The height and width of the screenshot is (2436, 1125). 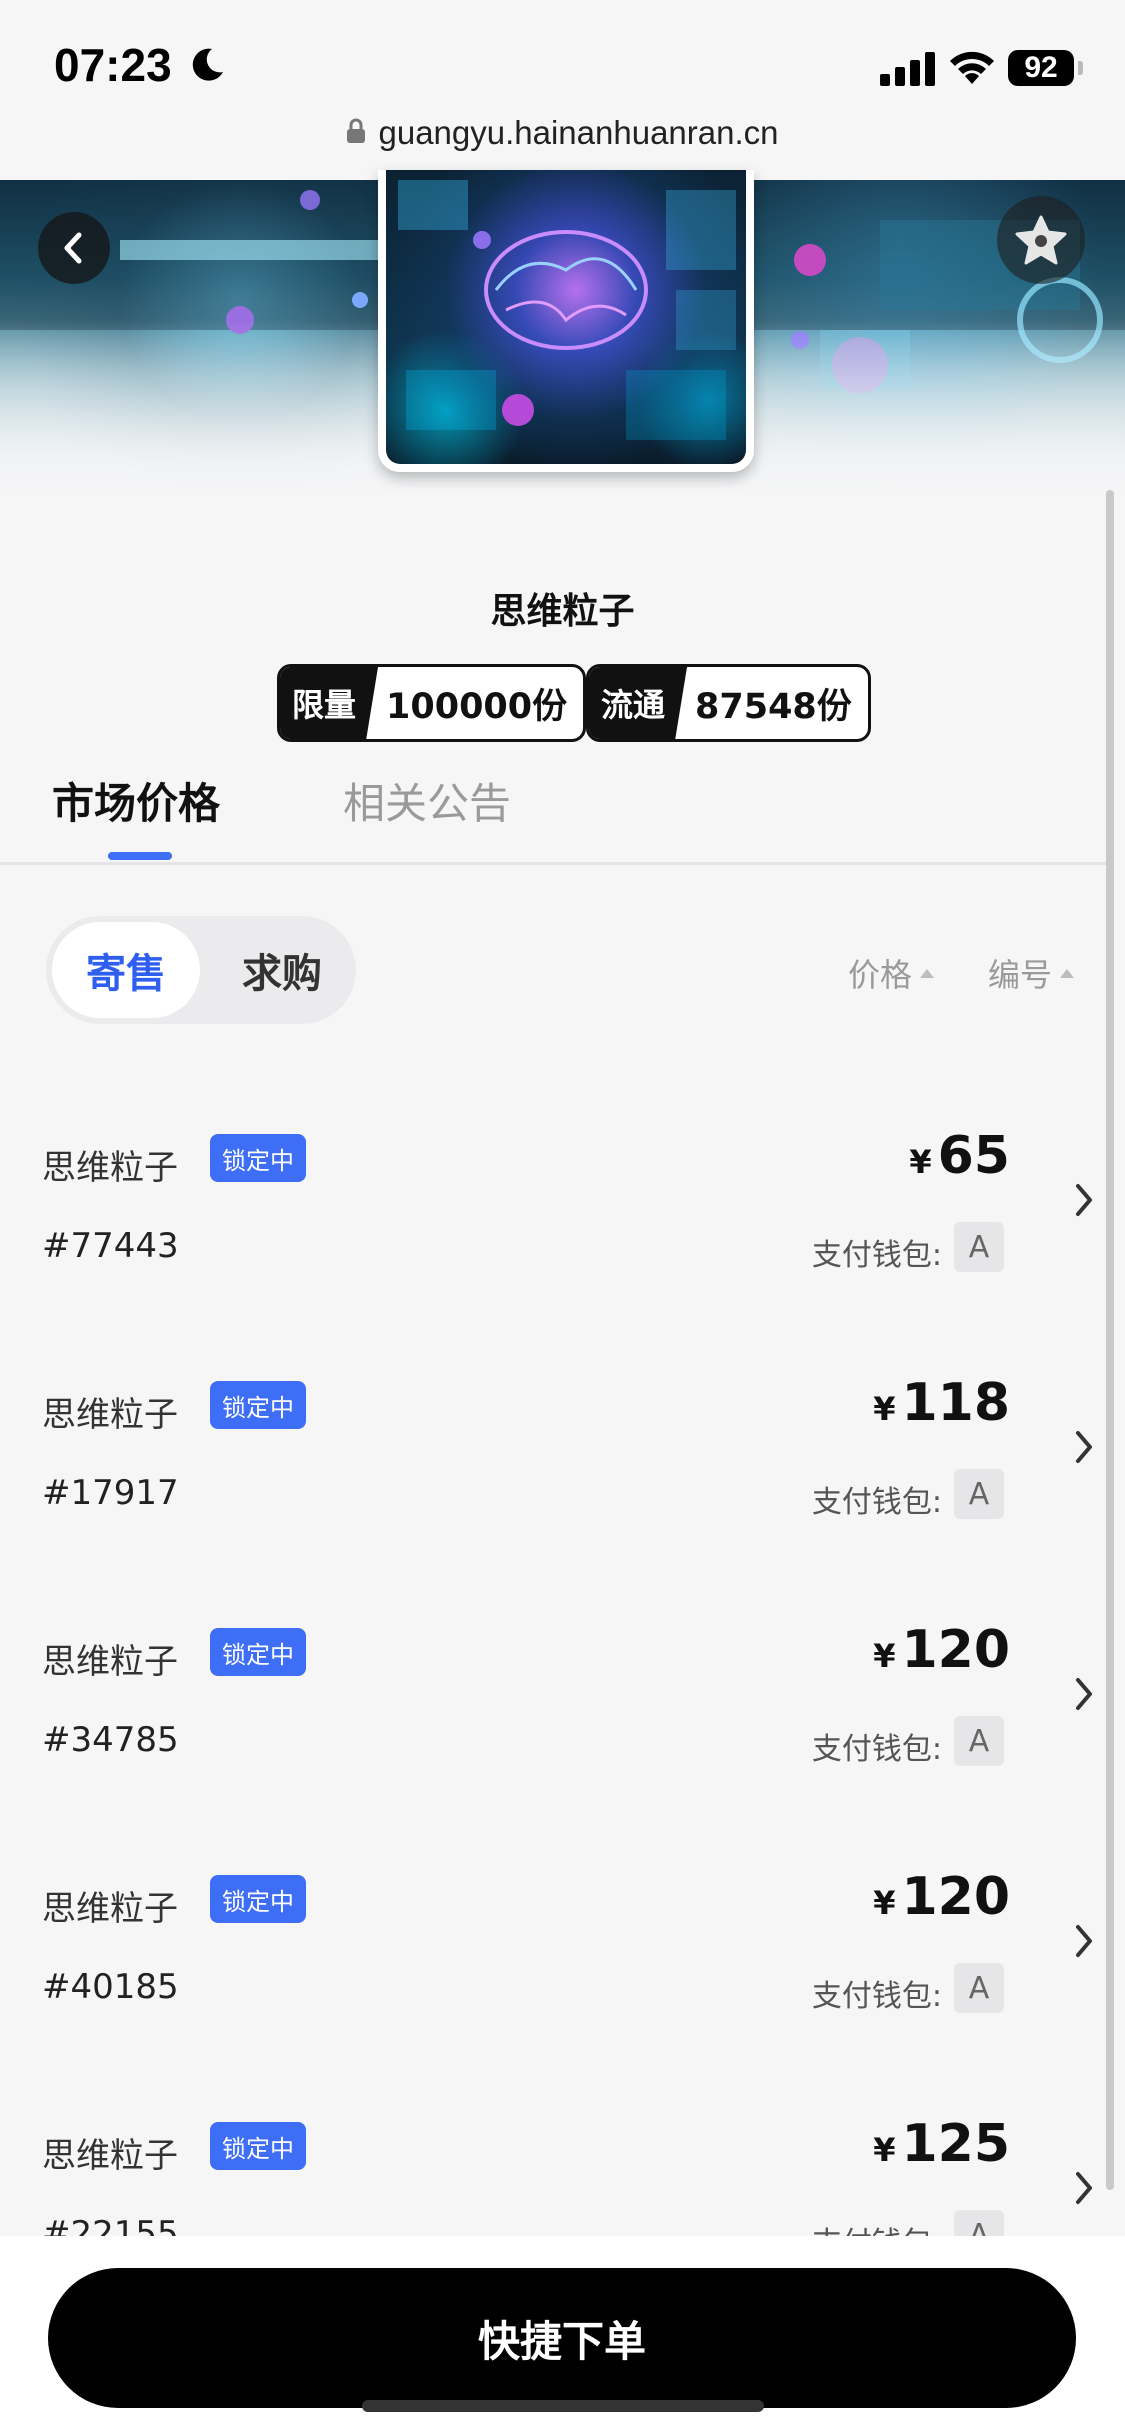 What do you see at coordinates (110, 1987) in the screenshot?
I see `listing-serial: #40185` at bounding box center [110, 1987].